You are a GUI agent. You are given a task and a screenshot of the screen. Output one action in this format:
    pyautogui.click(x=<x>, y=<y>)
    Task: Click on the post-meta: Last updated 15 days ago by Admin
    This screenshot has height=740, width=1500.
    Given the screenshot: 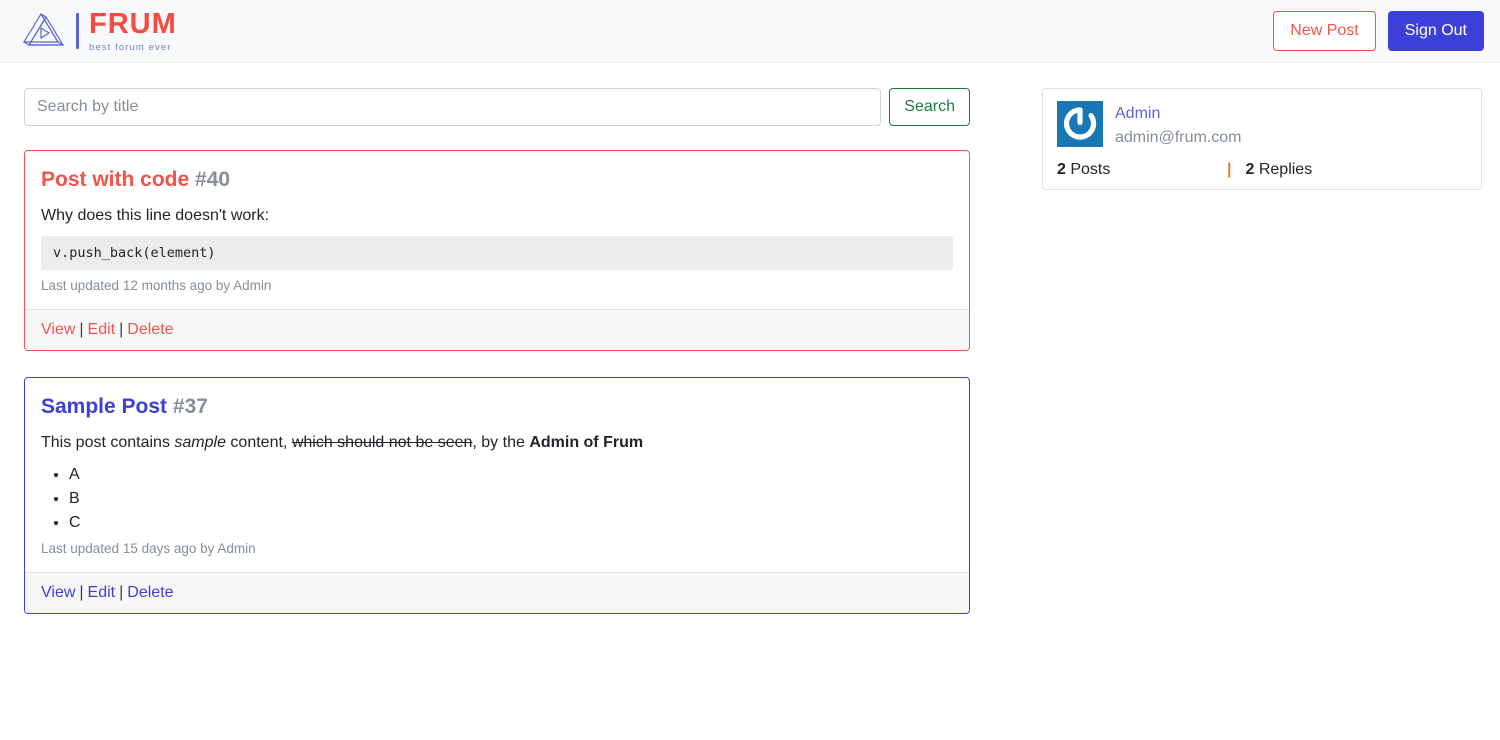 What is the action you would take?
    pyautogui.click(x=148, y=549)
    